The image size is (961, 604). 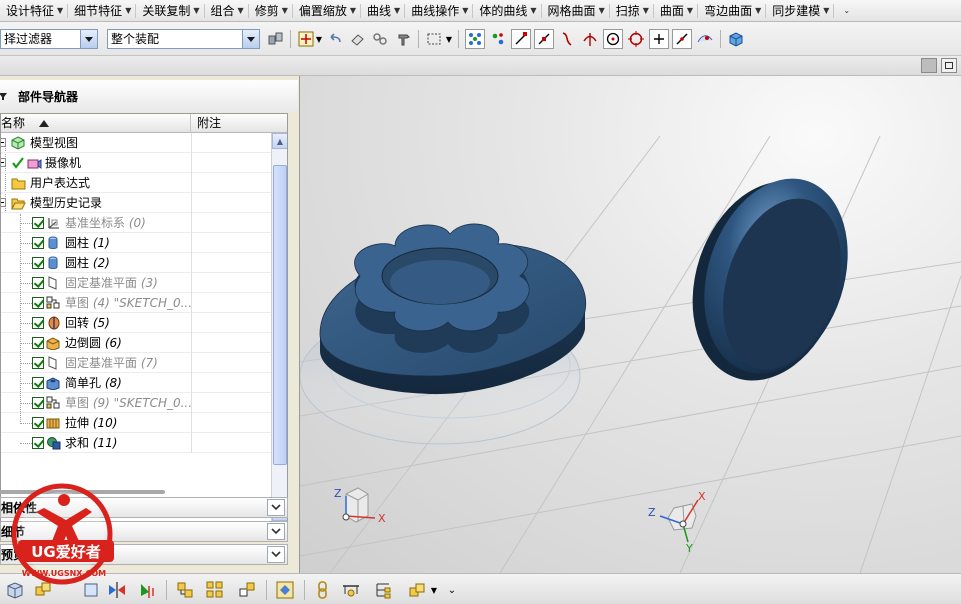 What do you see at coordinates (326, 11) in the screenshot?
I see `menu-offset-scale: 偏置缩放 ▼` at bounding box center [326, 11].